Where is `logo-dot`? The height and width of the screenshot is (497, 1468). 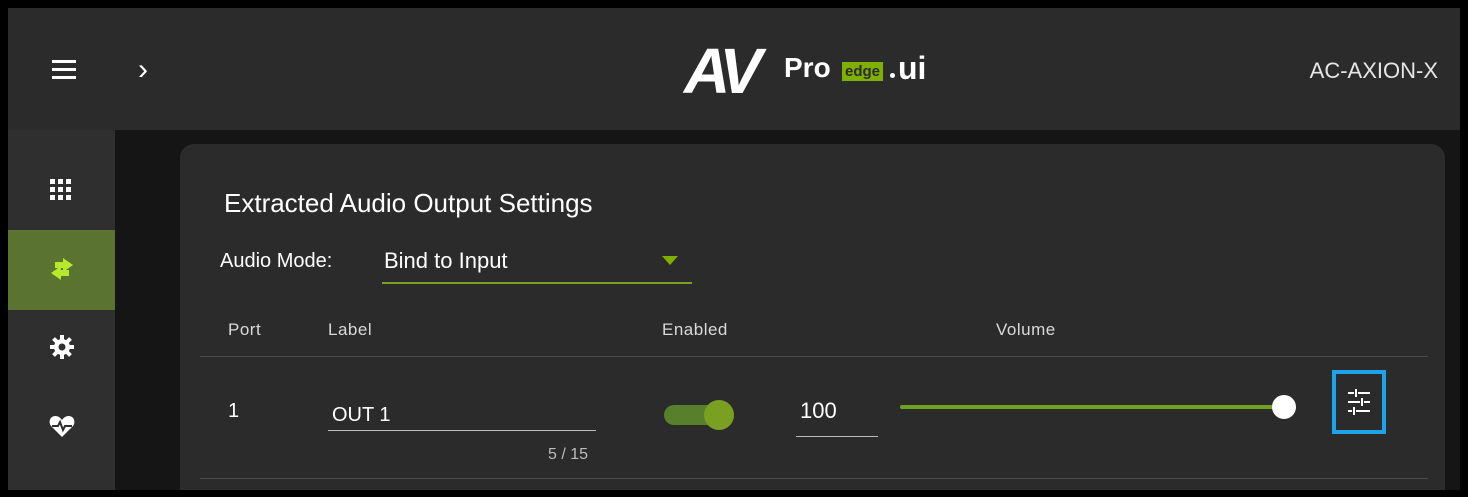
logo-dot is located at coordinates (892, 75).